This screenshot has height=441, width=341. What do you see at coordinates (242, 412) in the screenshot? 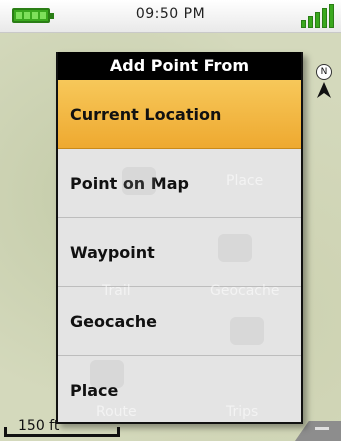
I see `ghost-menu-label: Trips` at bounding box center [242, 412].